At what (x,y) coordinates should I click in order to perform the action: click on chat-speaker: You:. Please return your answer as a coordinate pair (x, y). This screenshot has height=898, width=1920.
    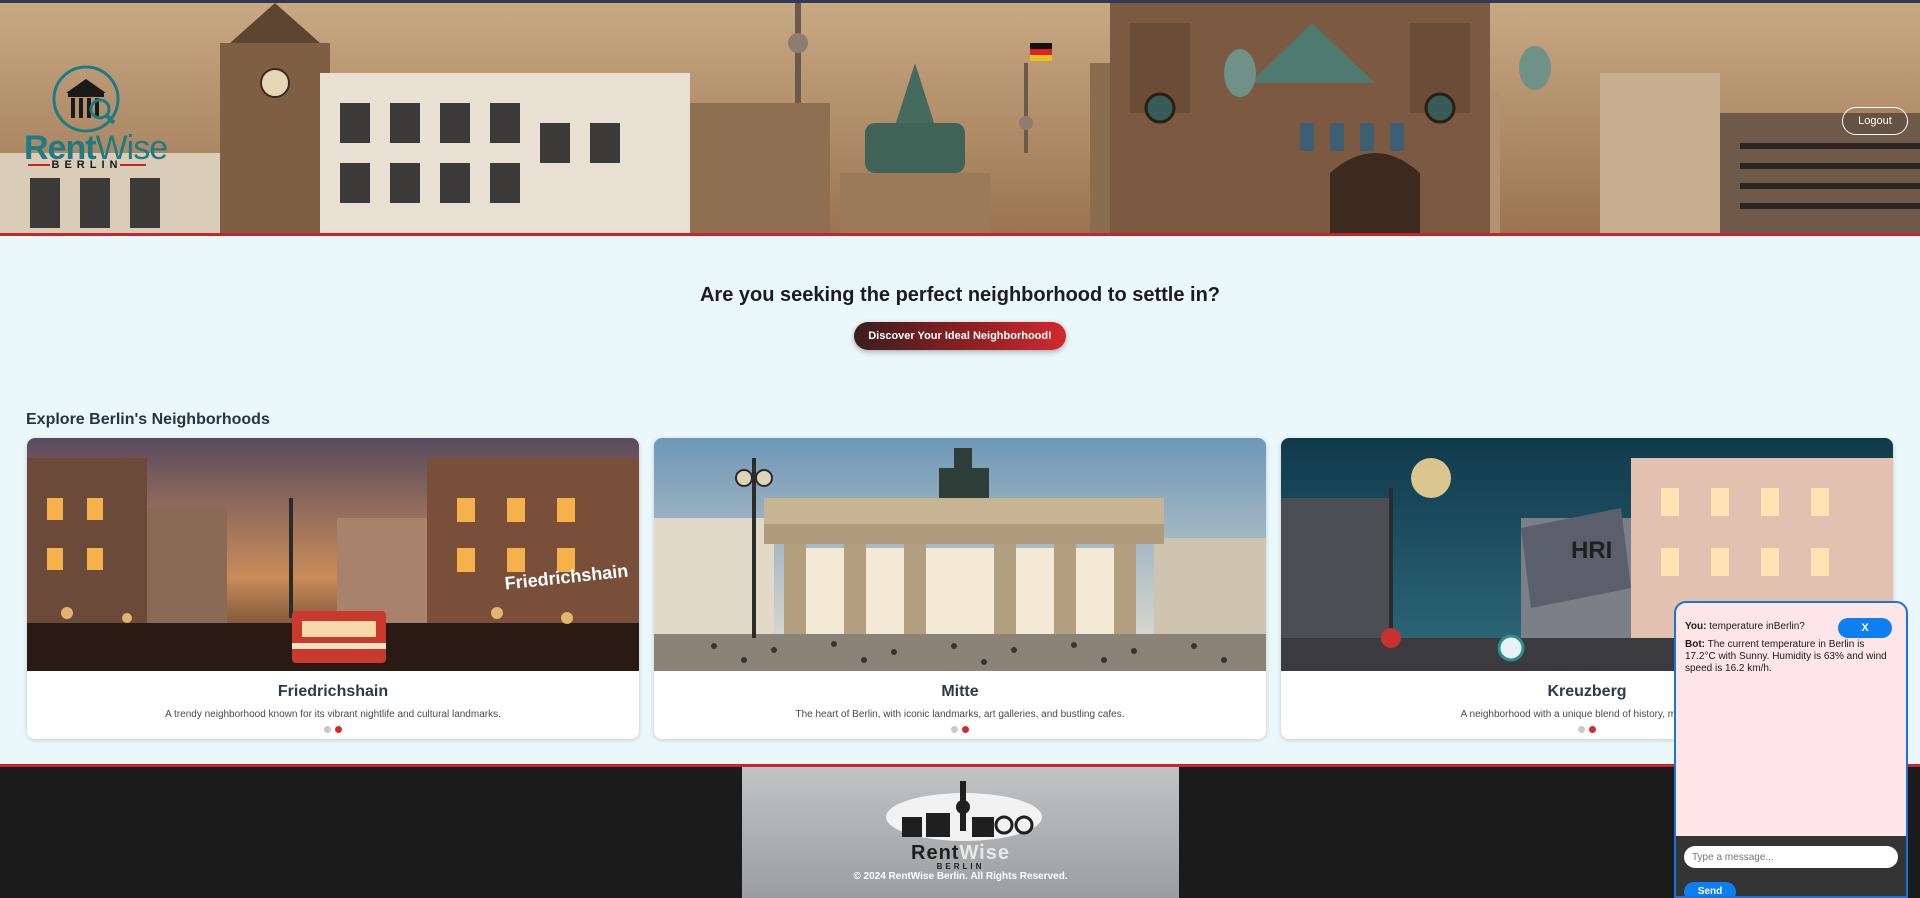
    Looking at the image, I should click on (1696, 626).